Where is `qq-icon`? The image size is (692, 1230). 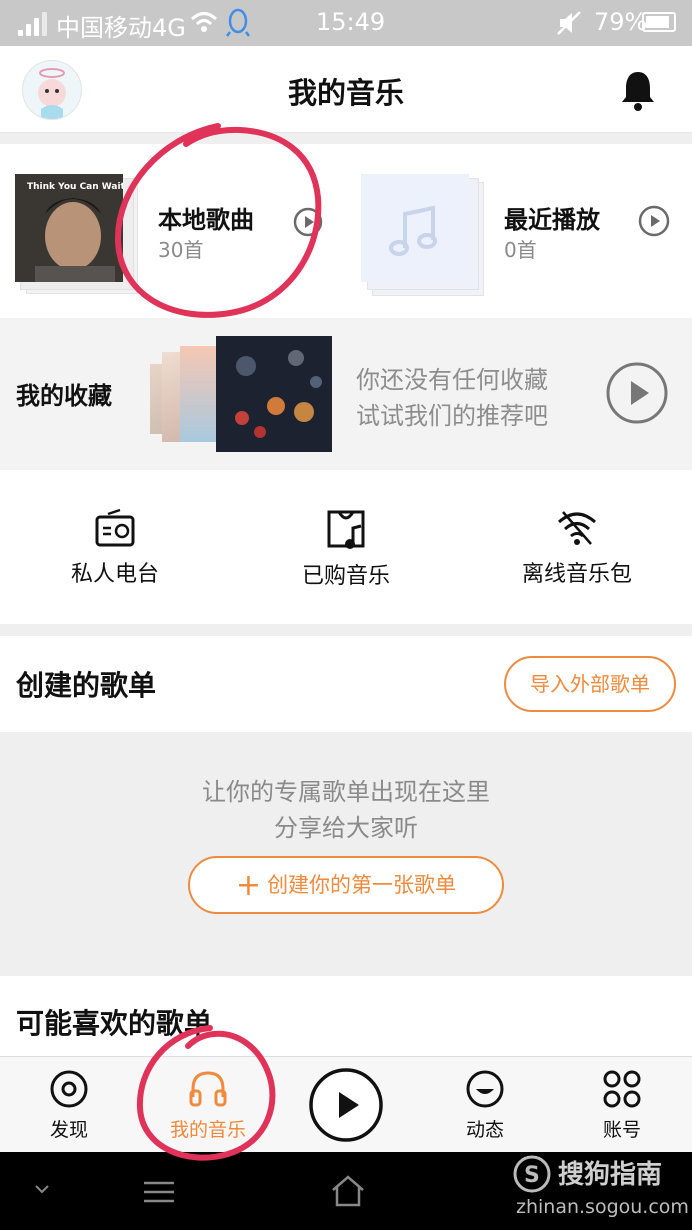
qq-icon is located at coordinates (238, 22).